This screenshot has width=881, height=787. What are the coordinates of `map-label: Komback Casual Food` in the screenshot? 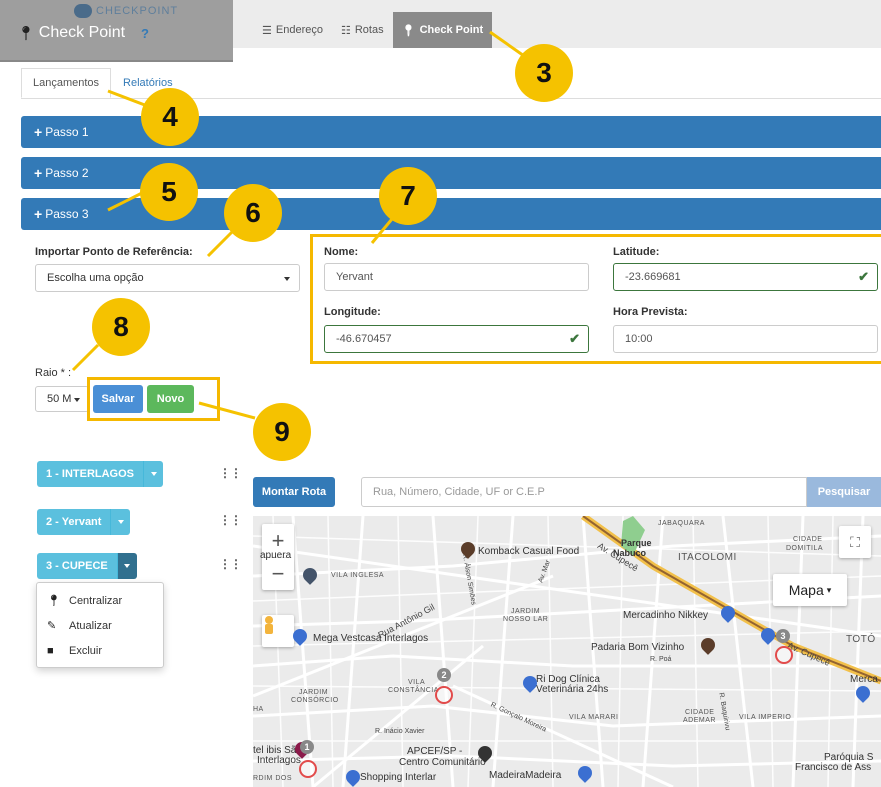 It's located at (529, 551).